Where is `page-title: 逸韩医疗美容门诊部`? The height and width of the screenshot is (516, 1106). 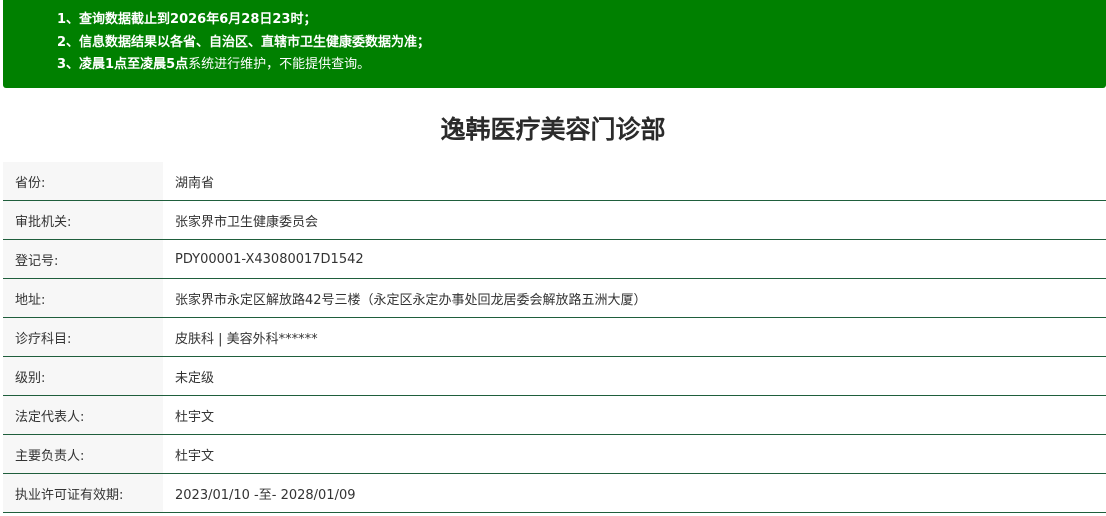
page-title: 逸韩医疗美容门诊部 is located at coordinates (553, 129).